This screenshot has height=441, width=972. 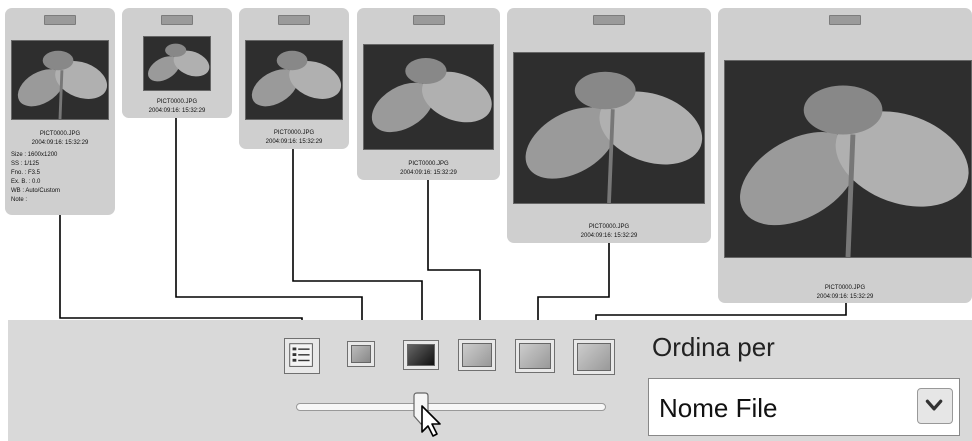 I want to click on list-icon, so click(x=301, y=355).